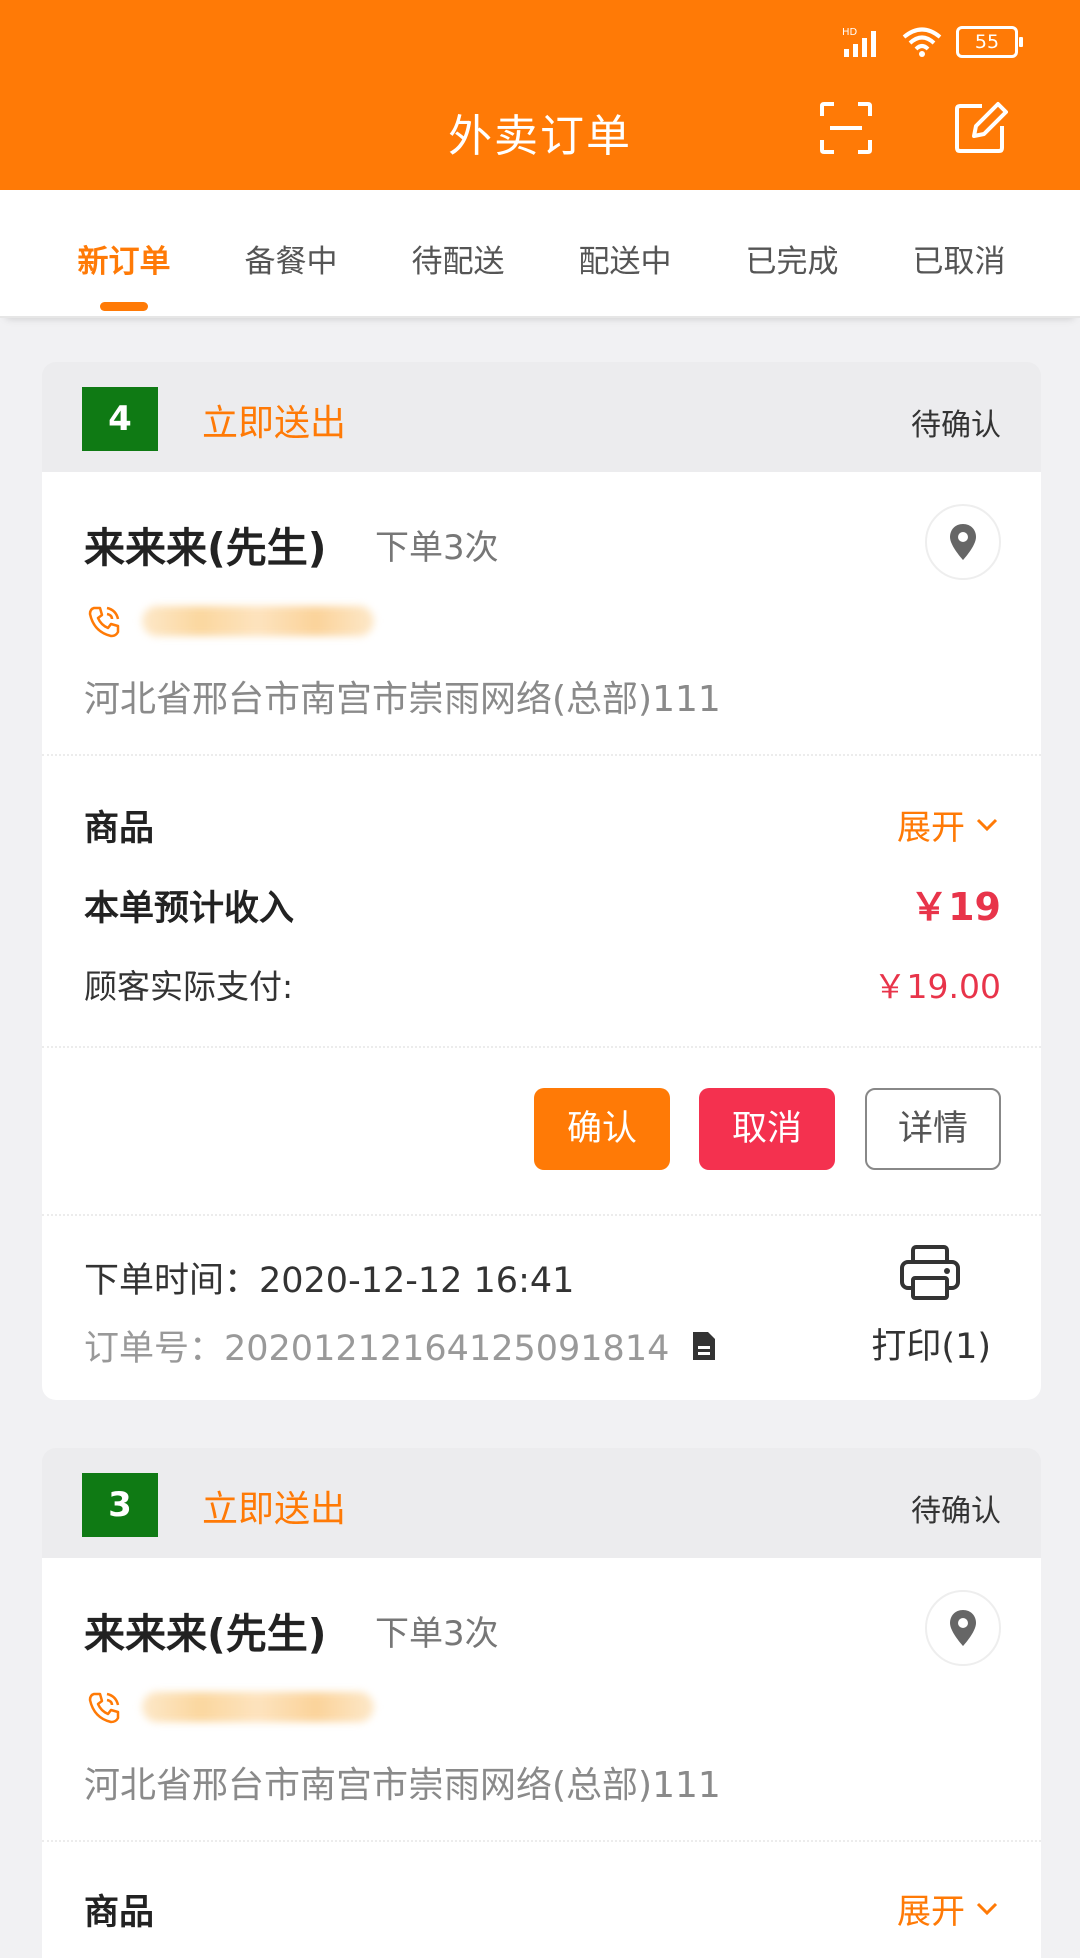 This screenshot has width=1080, height=1958. I want to click on confirm-button: 确认, so click(602, 1129).